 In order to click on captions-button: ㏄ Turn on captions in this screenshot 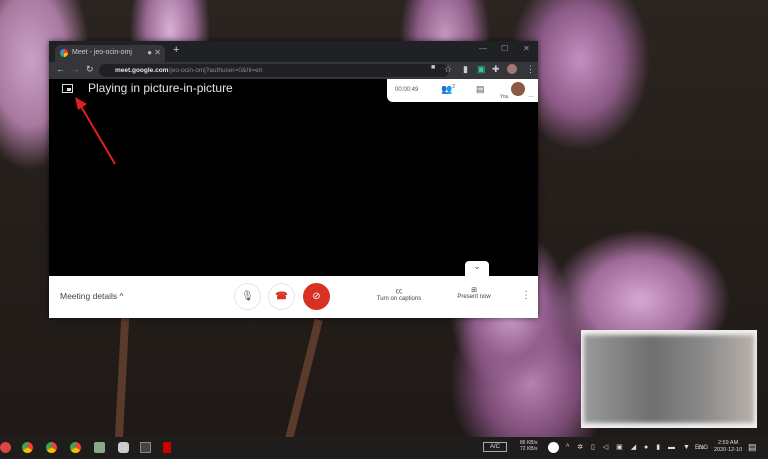, I will do `click(399, 294)`.